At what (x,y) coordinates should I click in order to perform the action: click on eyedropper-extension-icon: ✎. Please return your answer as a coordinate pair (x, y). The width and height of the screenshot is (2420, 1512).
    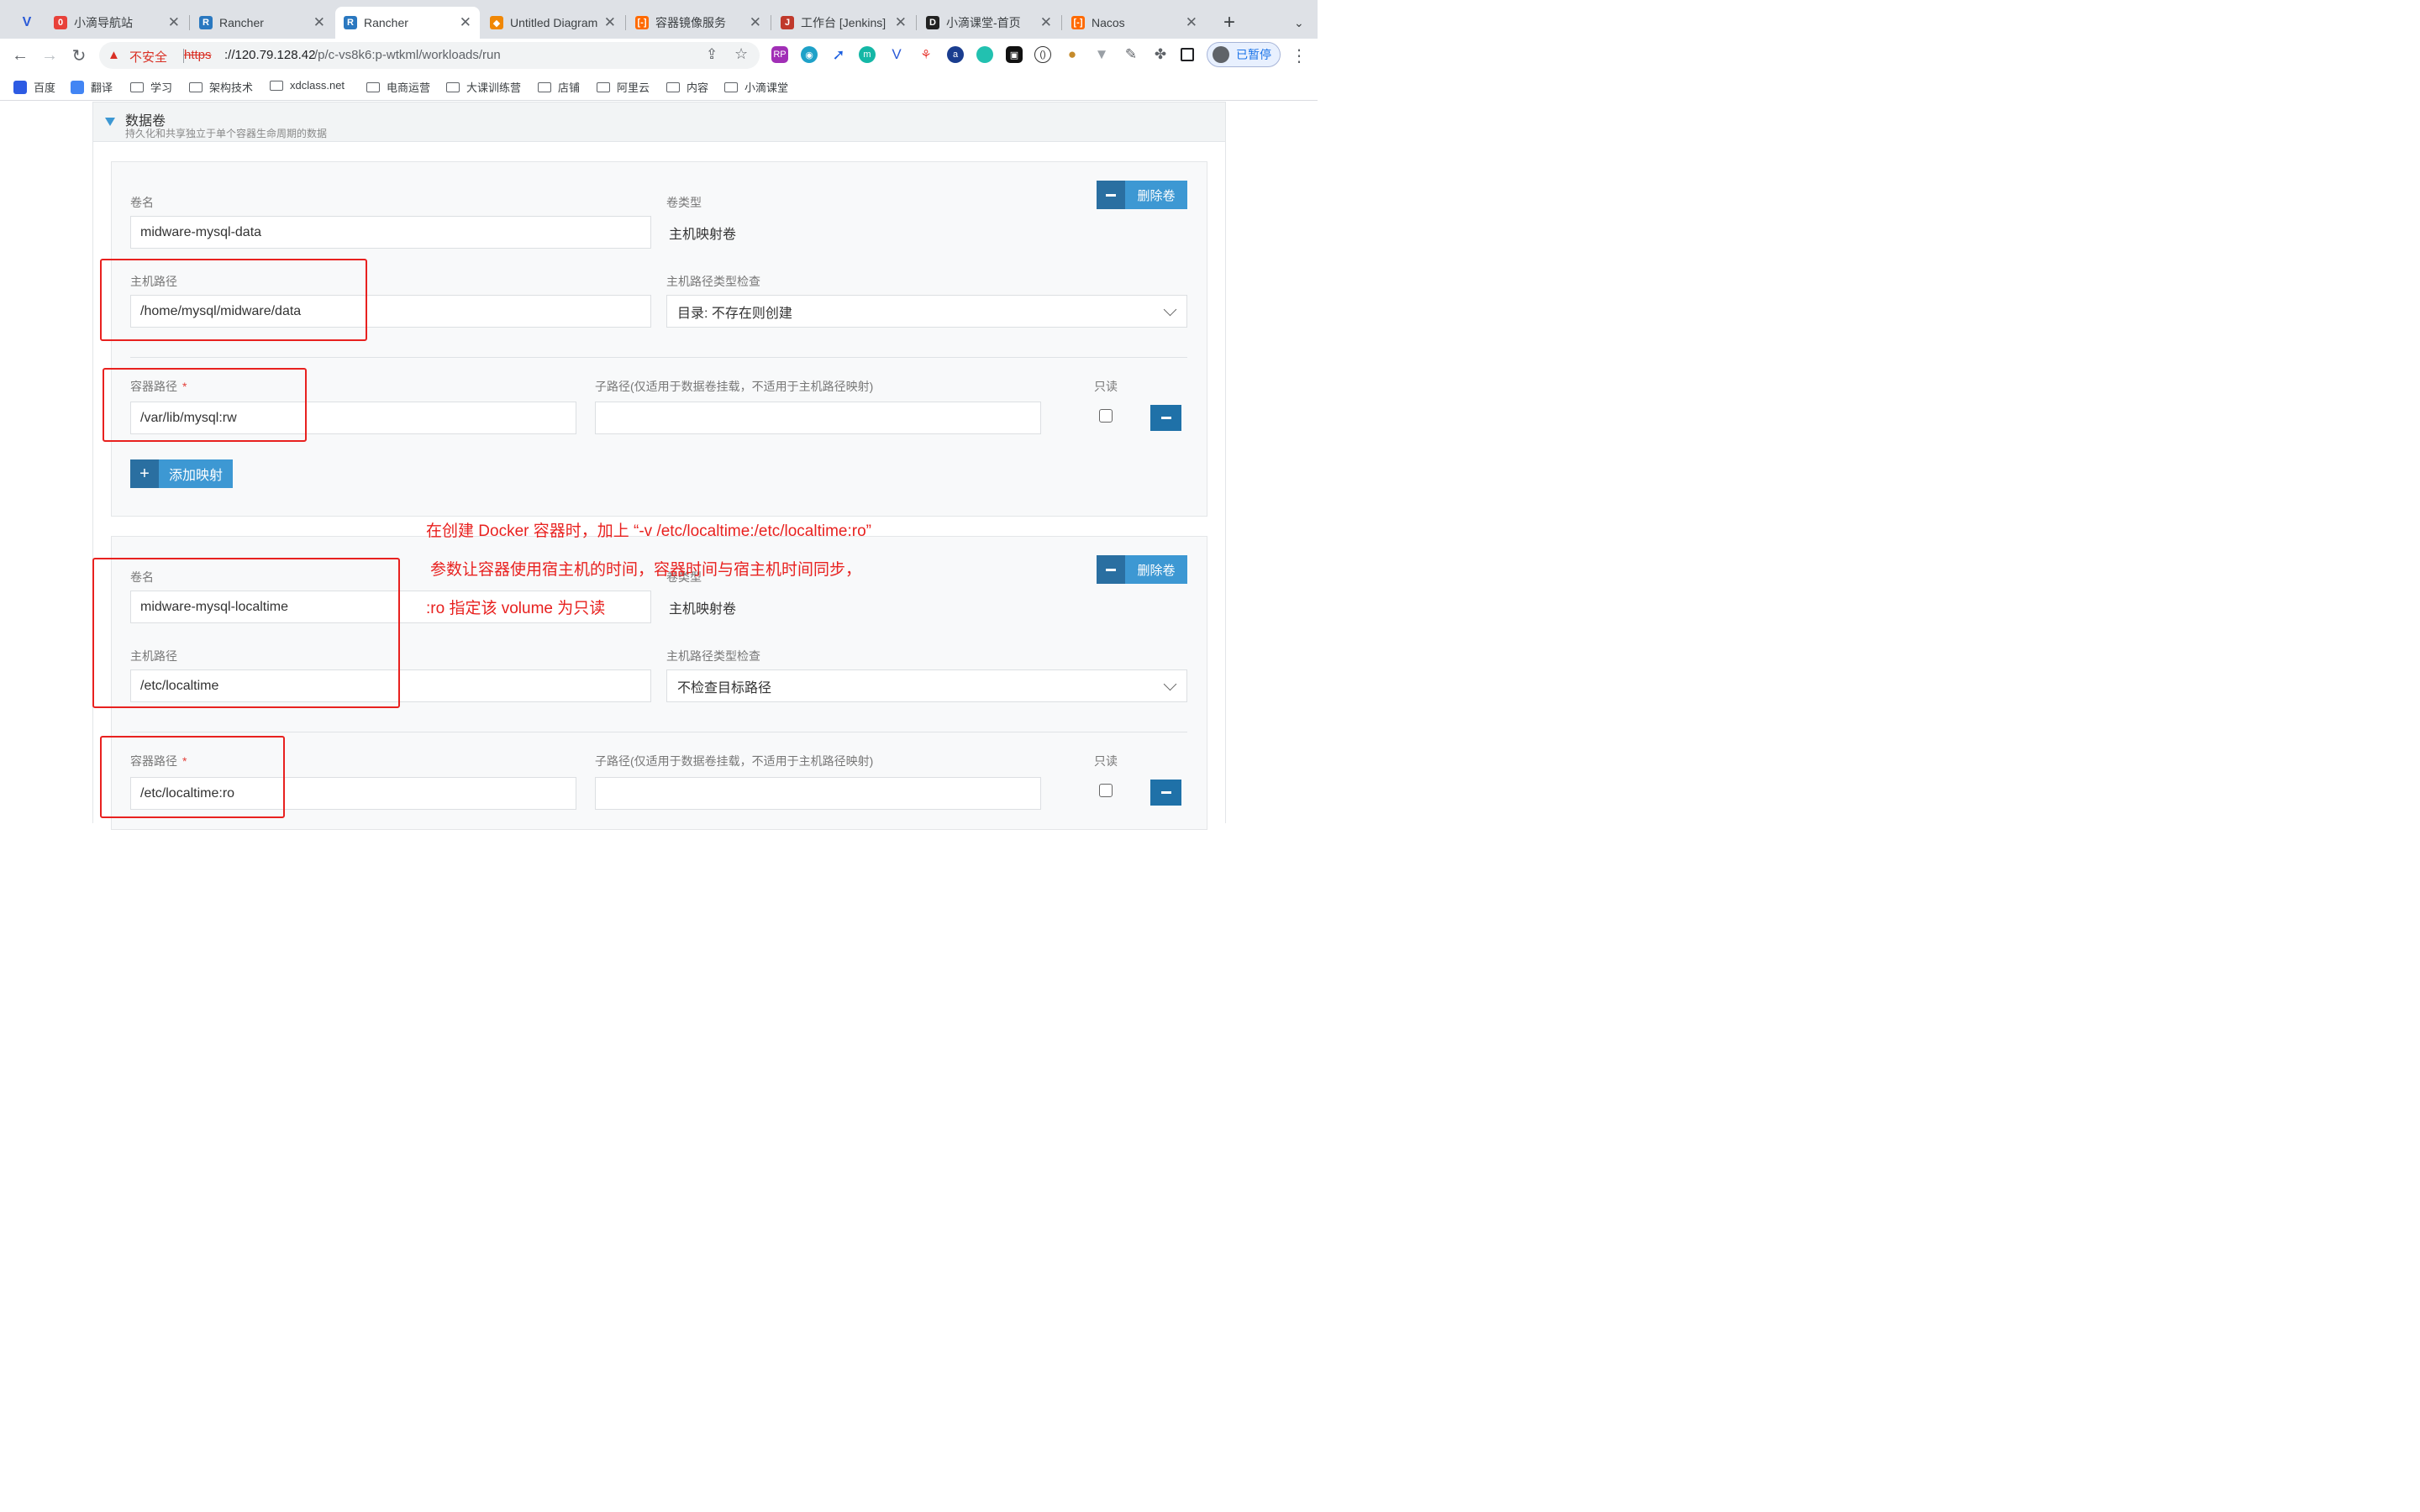
    Looking at the image, I should click on (1131, 54).